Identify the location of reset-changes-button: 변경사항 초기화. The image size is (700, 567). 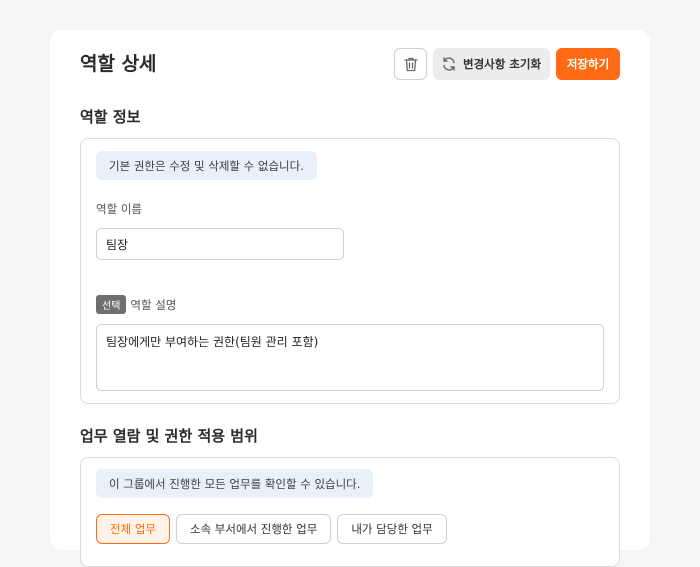
(491, 64).